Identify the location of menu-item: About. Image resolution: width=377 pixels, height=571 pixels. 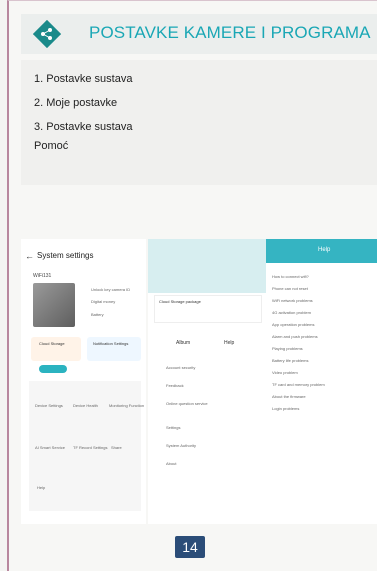
(171, 463).